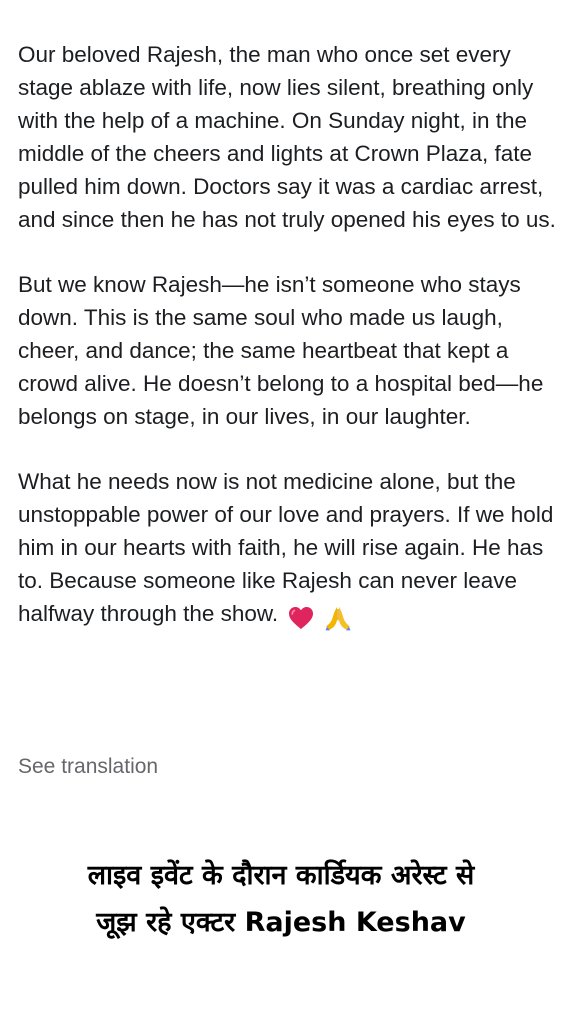 This screenshot has height=1024, width=562. I want to click on caption-line-1: लाइव इवेंट के दौरान कार्डियक अरेस्ट से, so click(281, 875).